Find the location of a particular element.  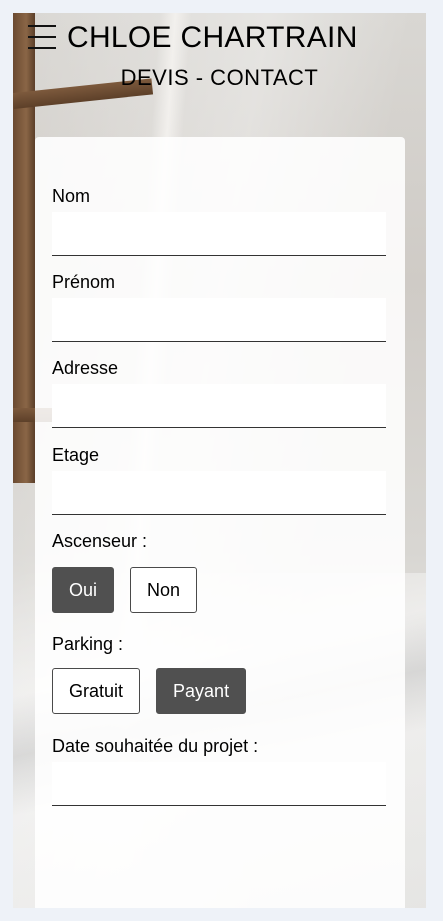

parking-label: Parking : is located at coordinates (88, 644).